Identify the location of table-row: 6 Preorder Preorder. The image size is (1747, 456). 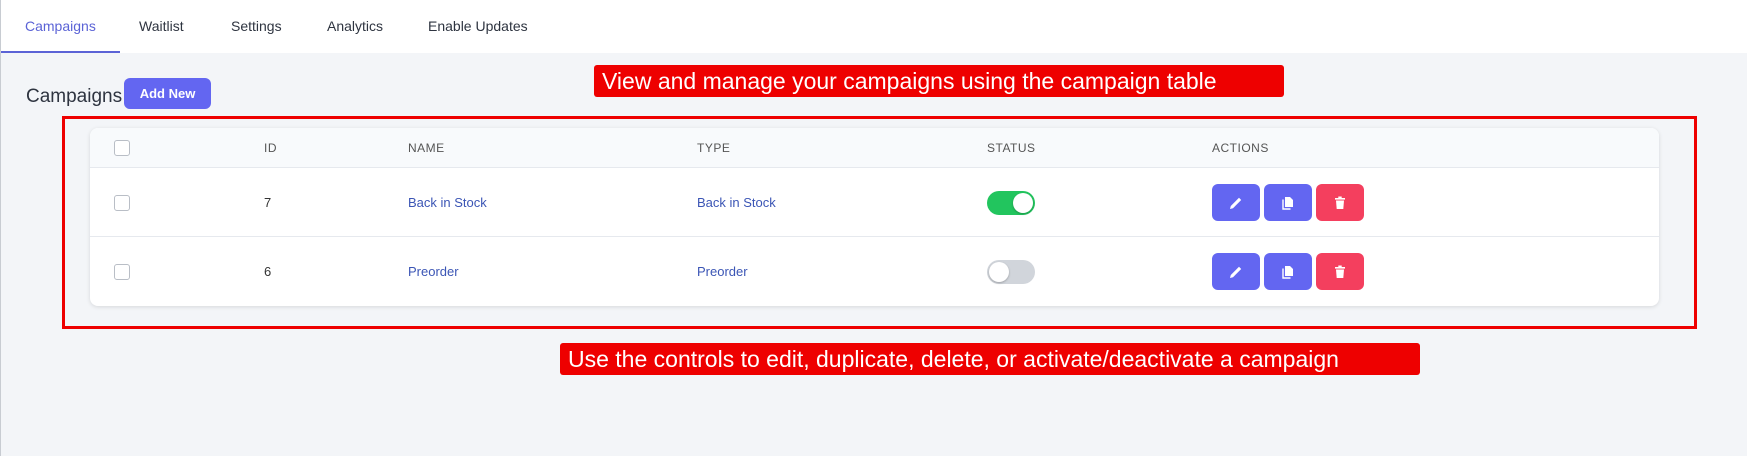
(874, 271).